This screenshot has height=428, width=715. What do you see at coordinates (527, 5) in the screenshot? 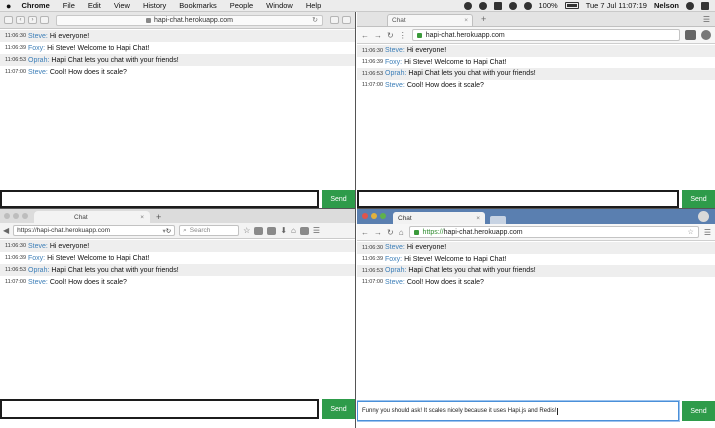
I see `volume-icon` at bounding box center [527, 5].